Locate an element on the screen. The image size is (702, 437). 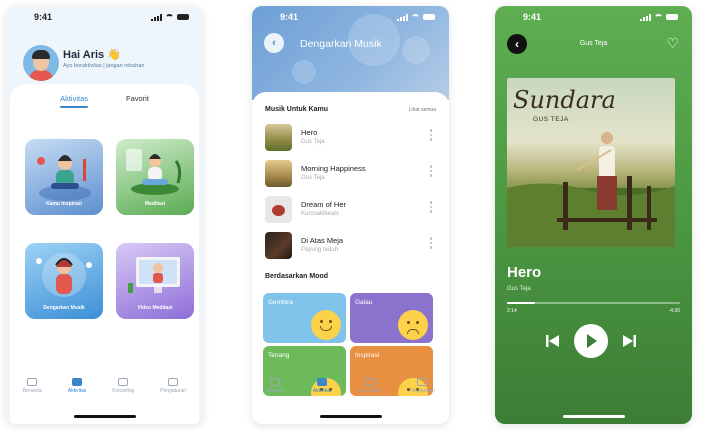
song-title: Morning Happiness is located at coordinates (333, 168).